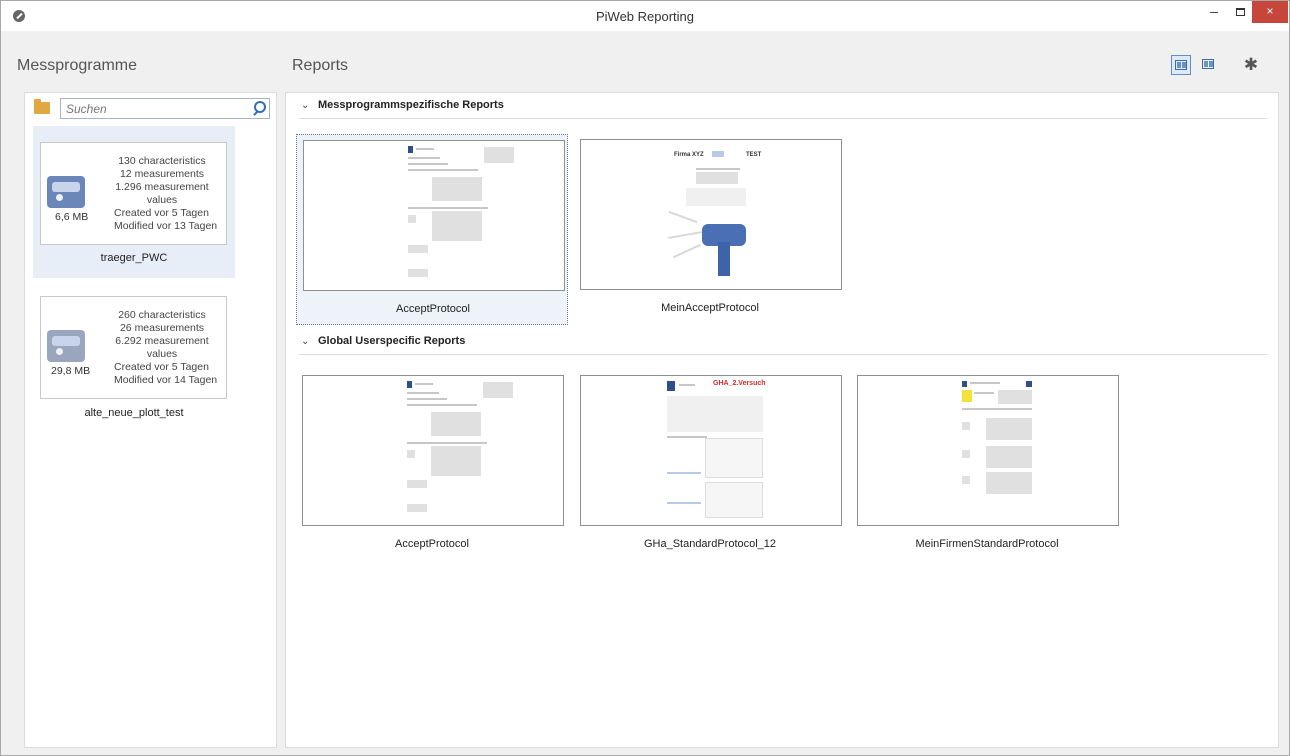 Image resolution: width=1290 pixels, height=756 pixels. Describe the element at coordinates (1270, 12) in the screenshot. I see `close-button: ×` at that location.